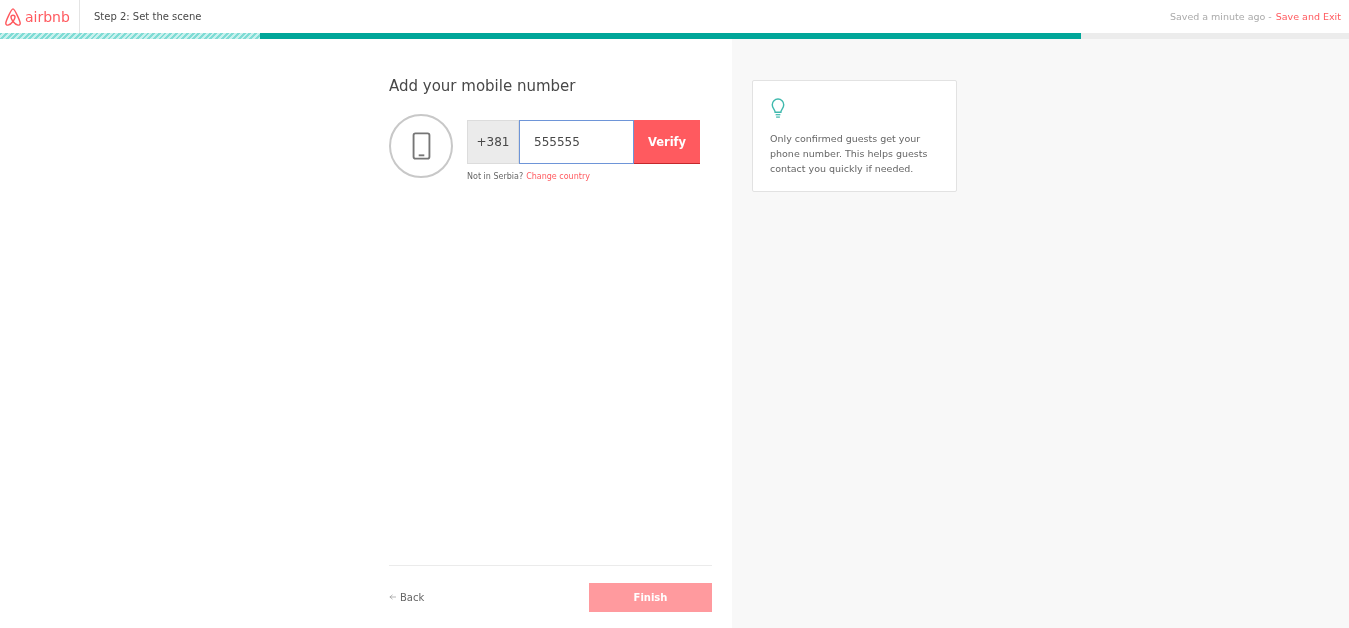 Image resolution: width=1349 pixels, height=628 pixels. I want to click on tip-text: Only confirmed guests get your phone number. This helps guests contact you quickly if needed., so click(849, 154).